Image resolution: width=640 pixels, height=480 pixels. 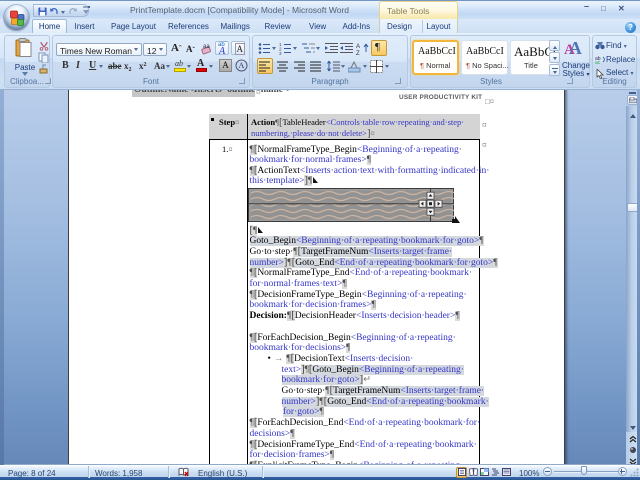 What do you see at coordinates (598, 62) in the screenshot?
I see `svg-text: ac` at bounding box center [598, 62].